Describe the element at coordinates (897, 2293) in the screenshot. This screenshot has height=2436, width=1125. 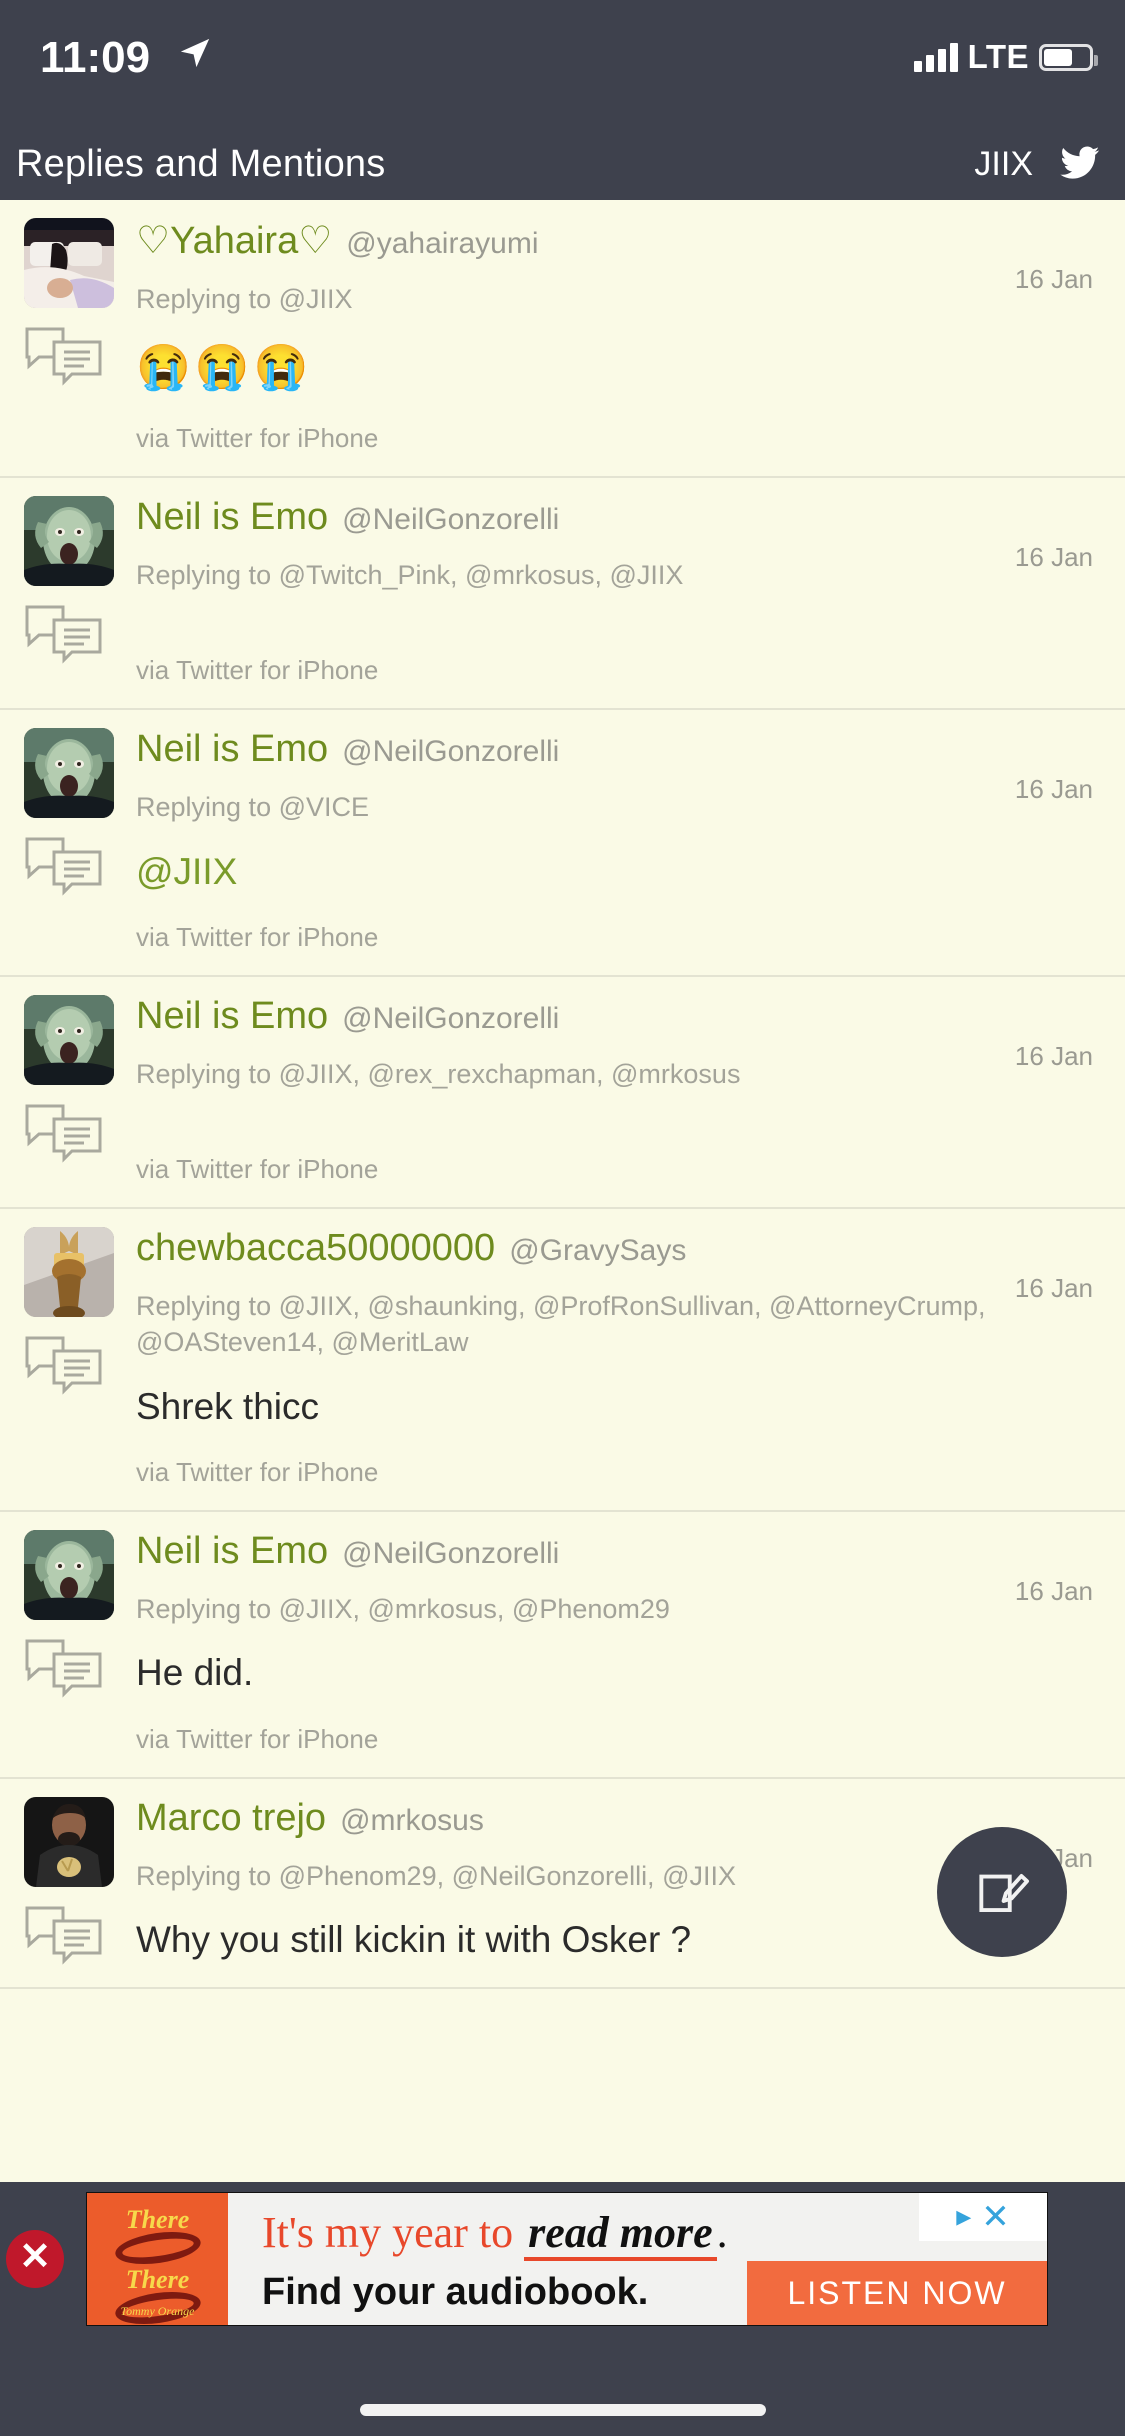
I see `ad-cta-button: LISTEN NOW` at that location.